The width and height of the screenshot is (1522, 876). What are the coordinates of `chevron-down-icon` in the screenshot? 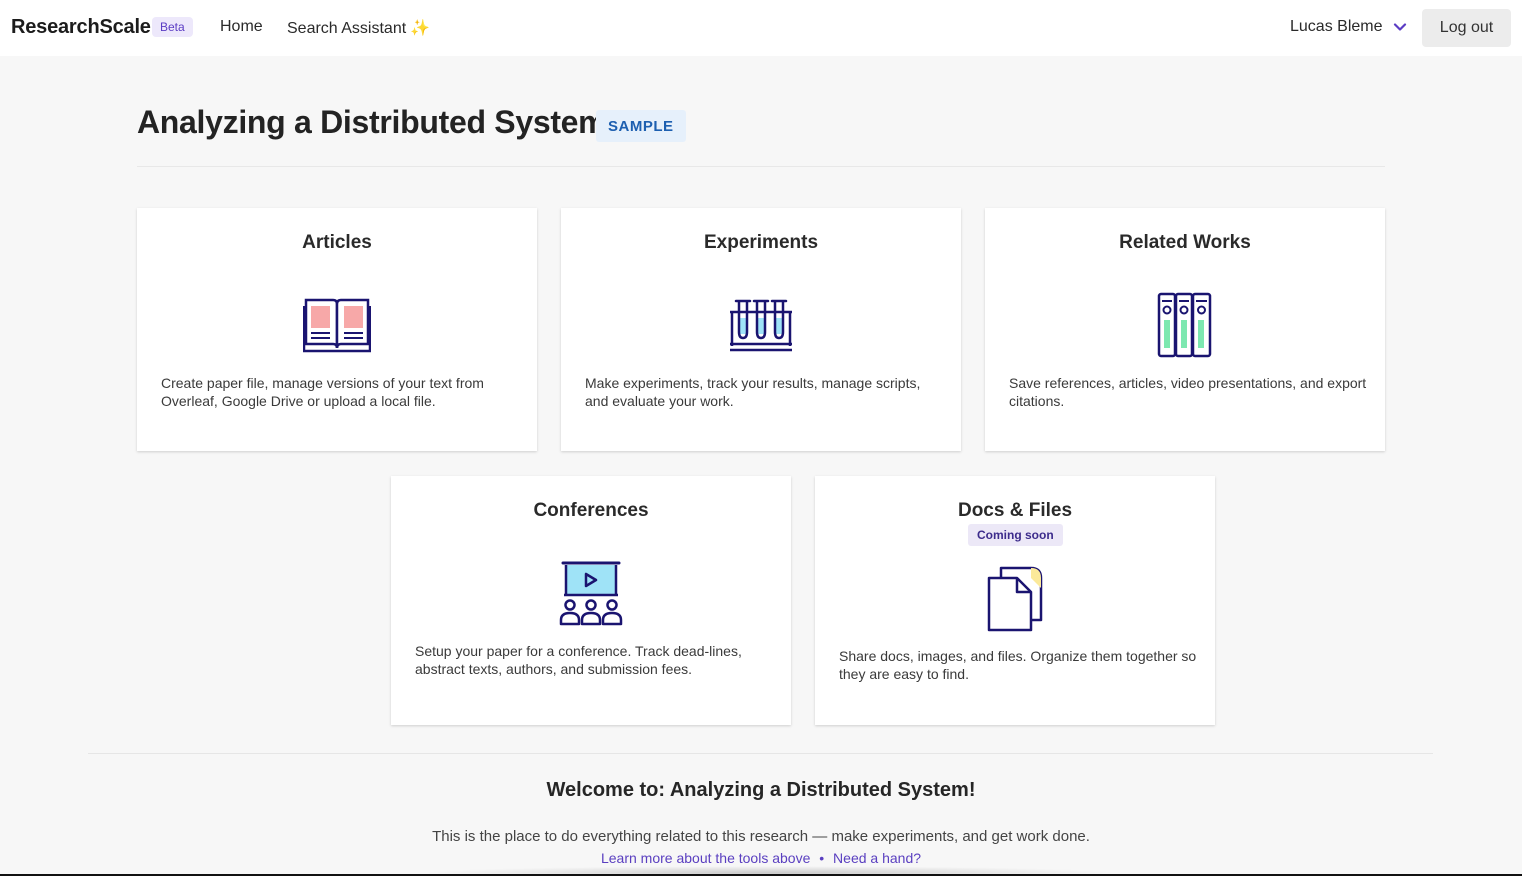 It's located at (1399, 27).